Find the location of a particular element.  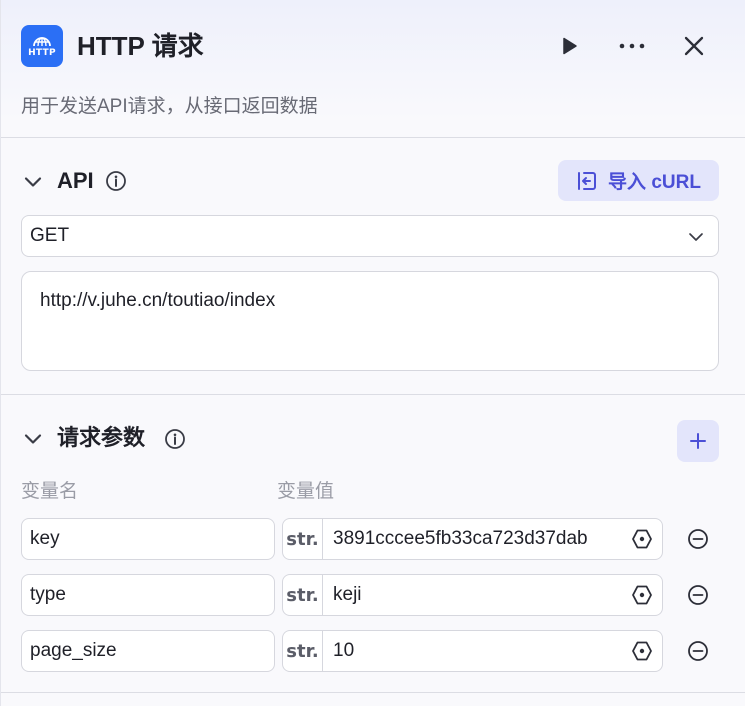

param-name-input: key is located at coordinates (148, 539).